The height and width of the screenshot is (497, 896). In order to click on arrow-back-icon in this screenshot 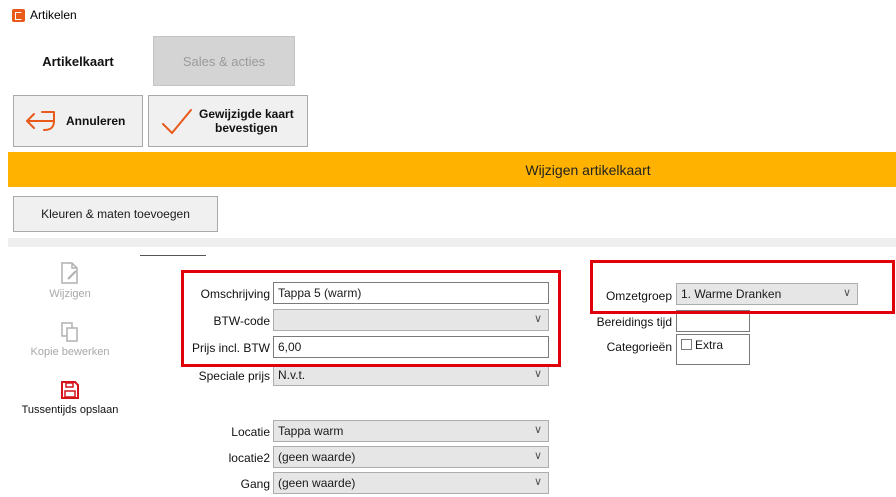, I will do `click(40, 121)`.